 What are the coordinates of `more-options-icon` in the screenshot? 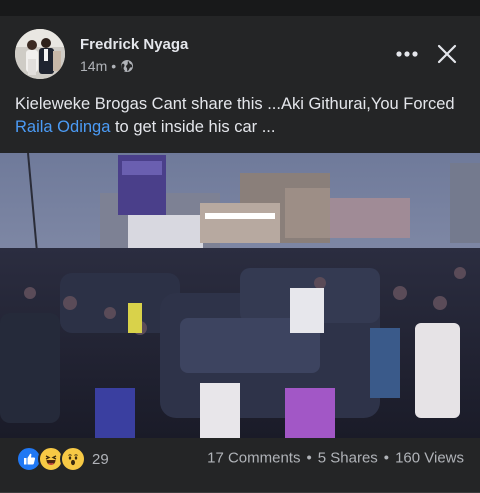 It's located at (407, 54).